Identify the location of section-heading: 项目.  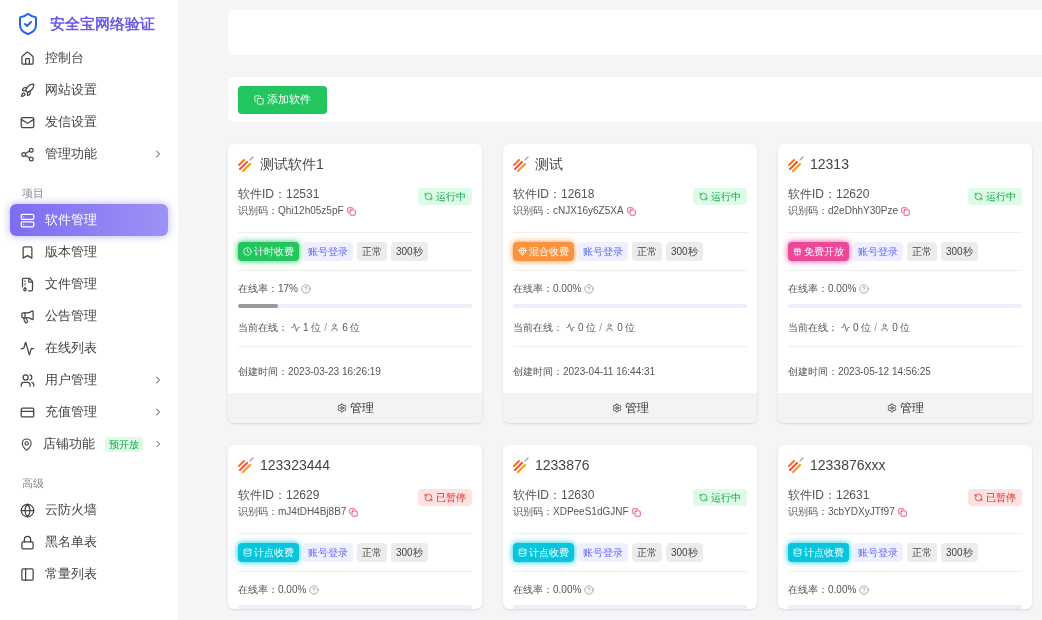
(33, 193).